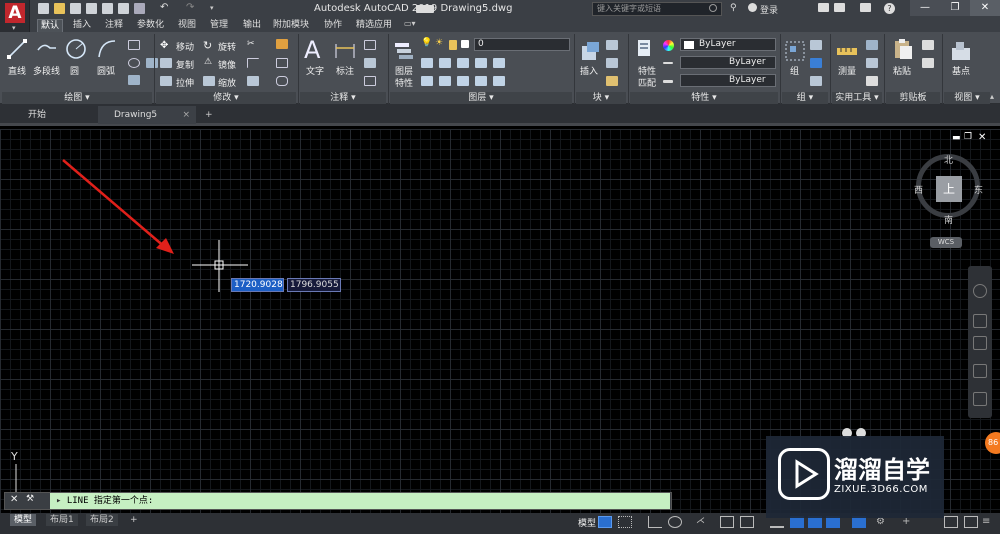 This screenshot has height=534, width=1000. What do you see at coordinates (668, 45) in the screenshot?
I see `color-wheel-icon` at bounding box center [668, 45].